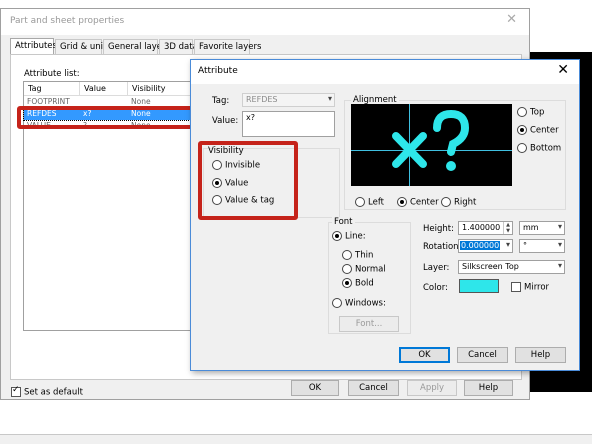 The image size is (592, 444). What do you see at coordinates (479, 286) in the screenshot?
I see `color-swatch-button` at bounding box center [479, 286].